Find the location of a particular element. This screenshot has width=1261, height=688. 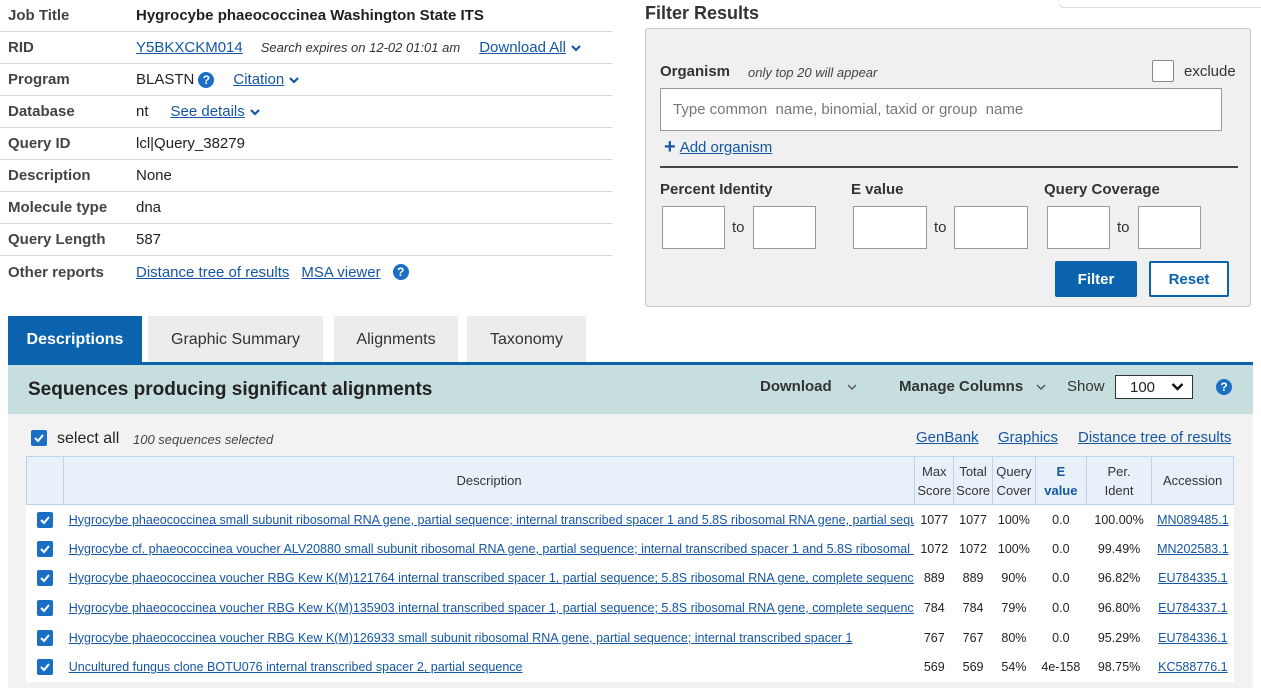

e-value-cell: 4e-158 is located at coordinates (1061, 667).